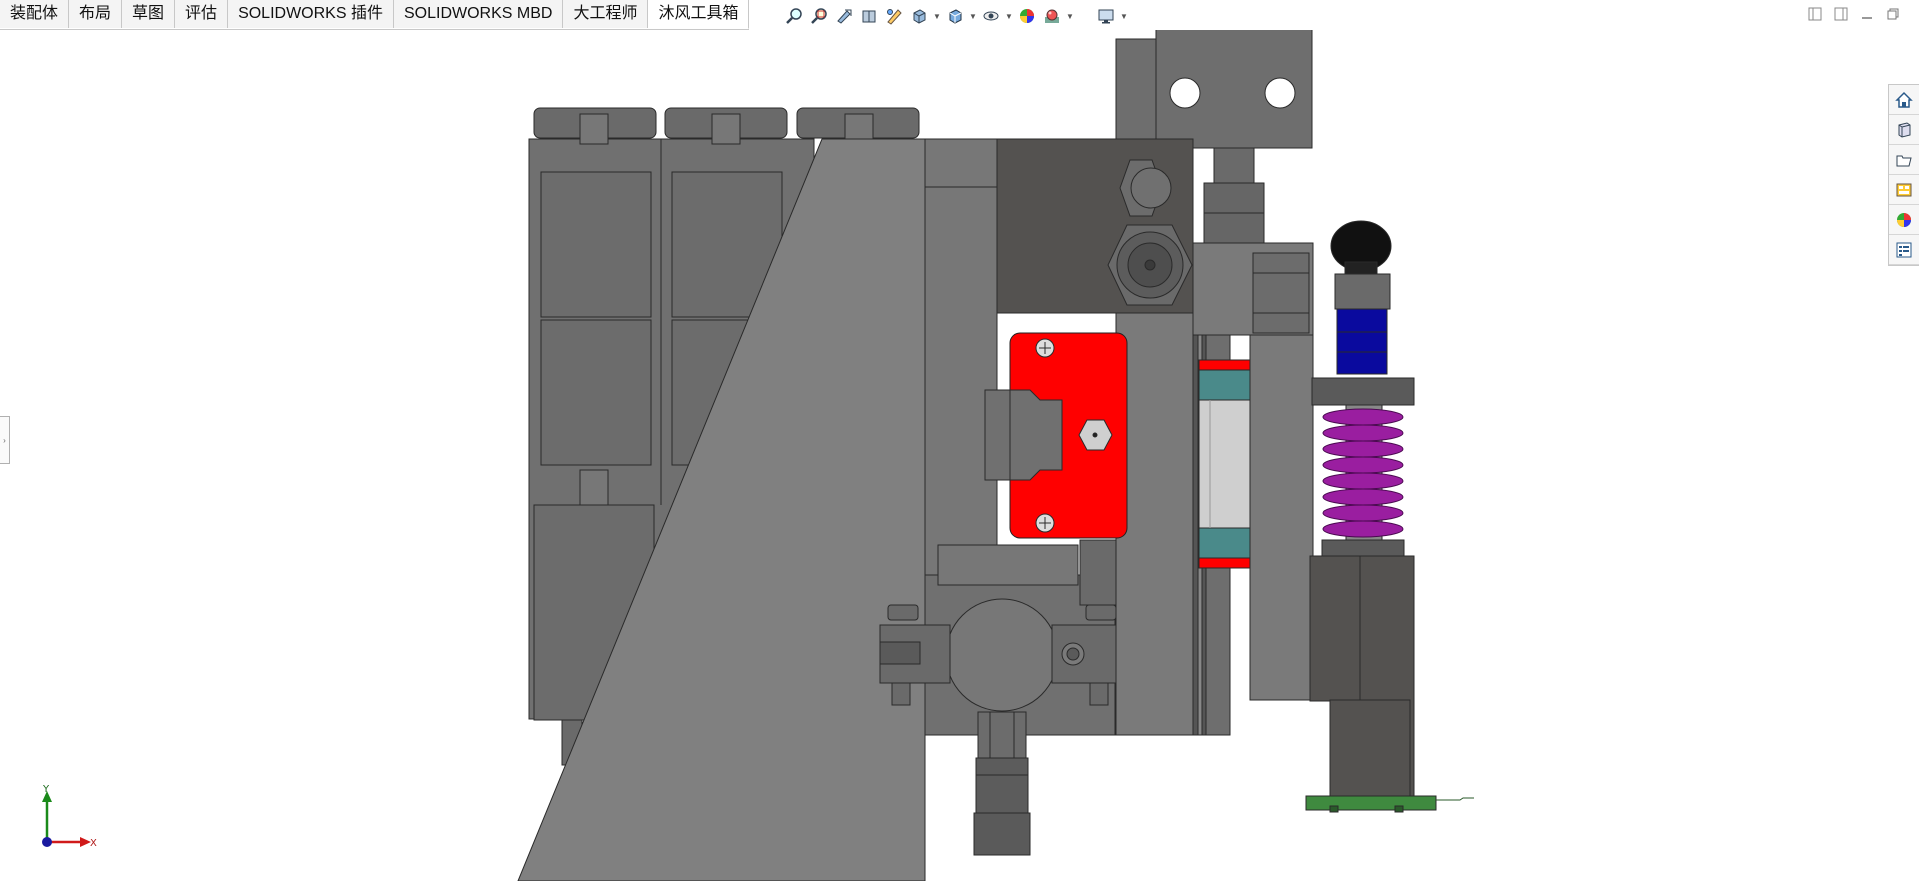 This screenshot has width=1919, height=886. Describe the element at coordinates (1362, 341) in the screenshot. I see `blue-lock-nut` at that location.